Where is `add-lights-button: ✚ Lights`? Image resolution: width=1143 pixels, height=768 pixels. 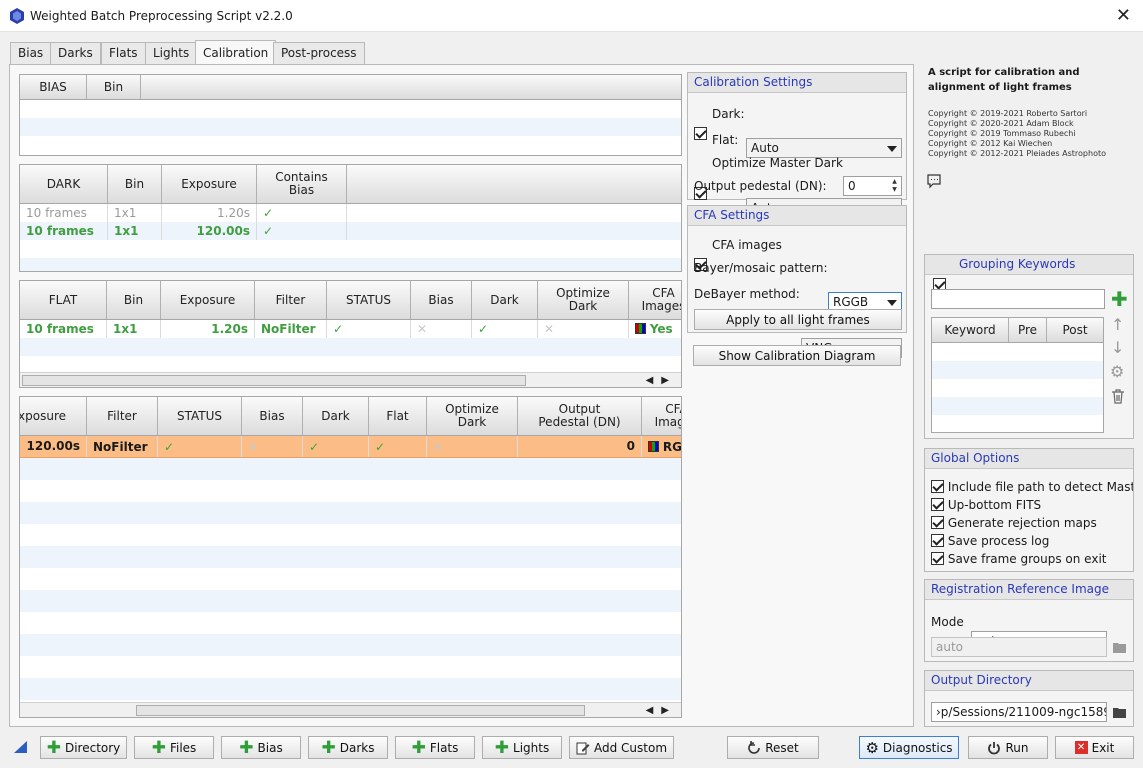 add-lights-button: ✚ Lights is located at coordinates (522, 747).